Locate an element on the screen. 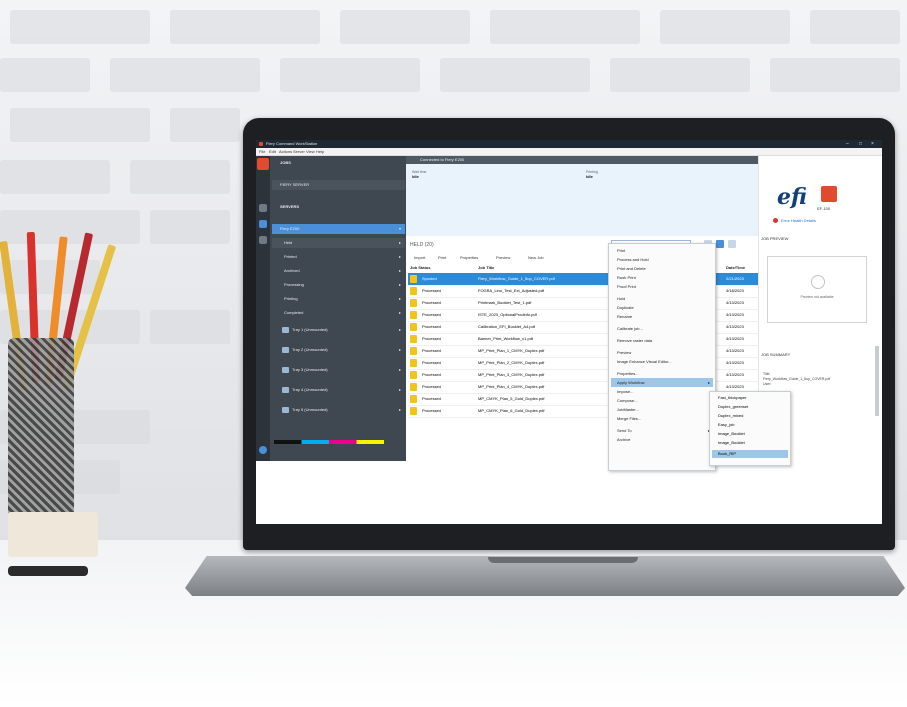  col-job-title: Job Title is located at coordinates (486, 267).